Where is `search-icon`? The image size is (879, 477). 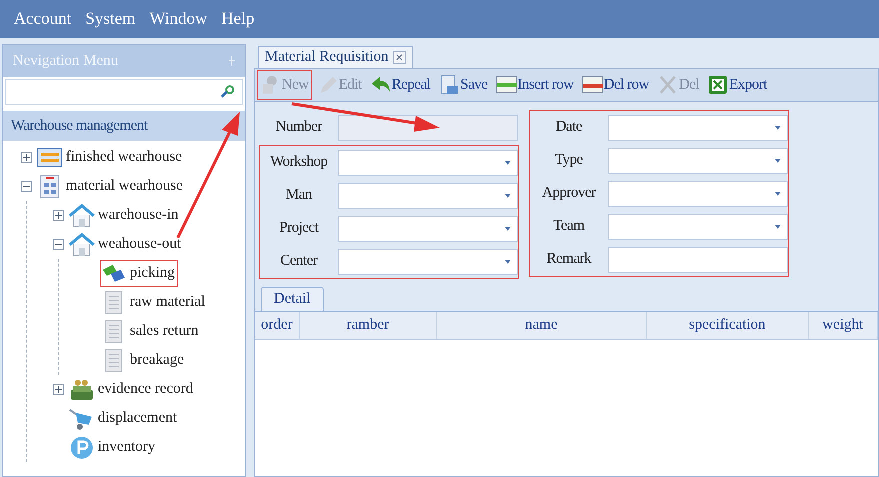 search-icon is located at coordinates (228, 92).